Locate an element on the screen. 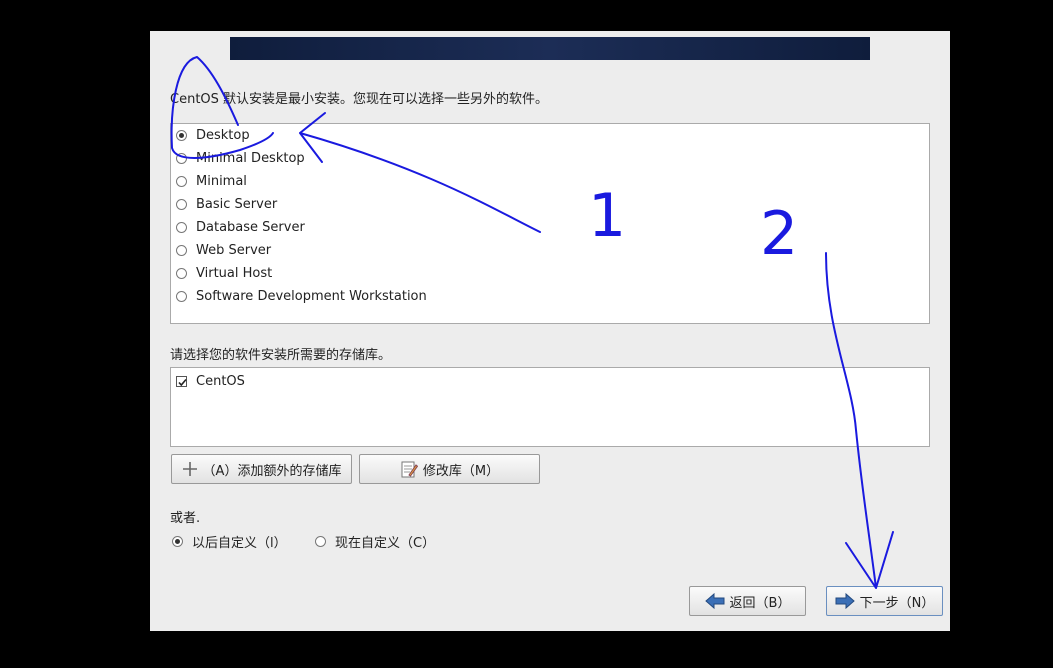  env-option-minimal-desktop: Minimal Desktop is located at coordinates (240, 158).